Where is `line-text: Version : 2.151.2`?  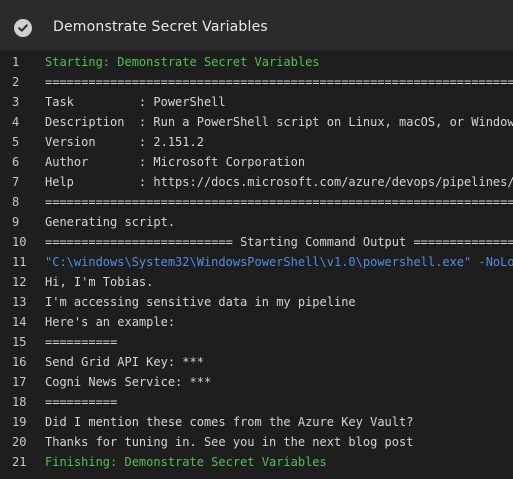
line-text: Version : 2.151.2 is located at coordinates (124, 142).